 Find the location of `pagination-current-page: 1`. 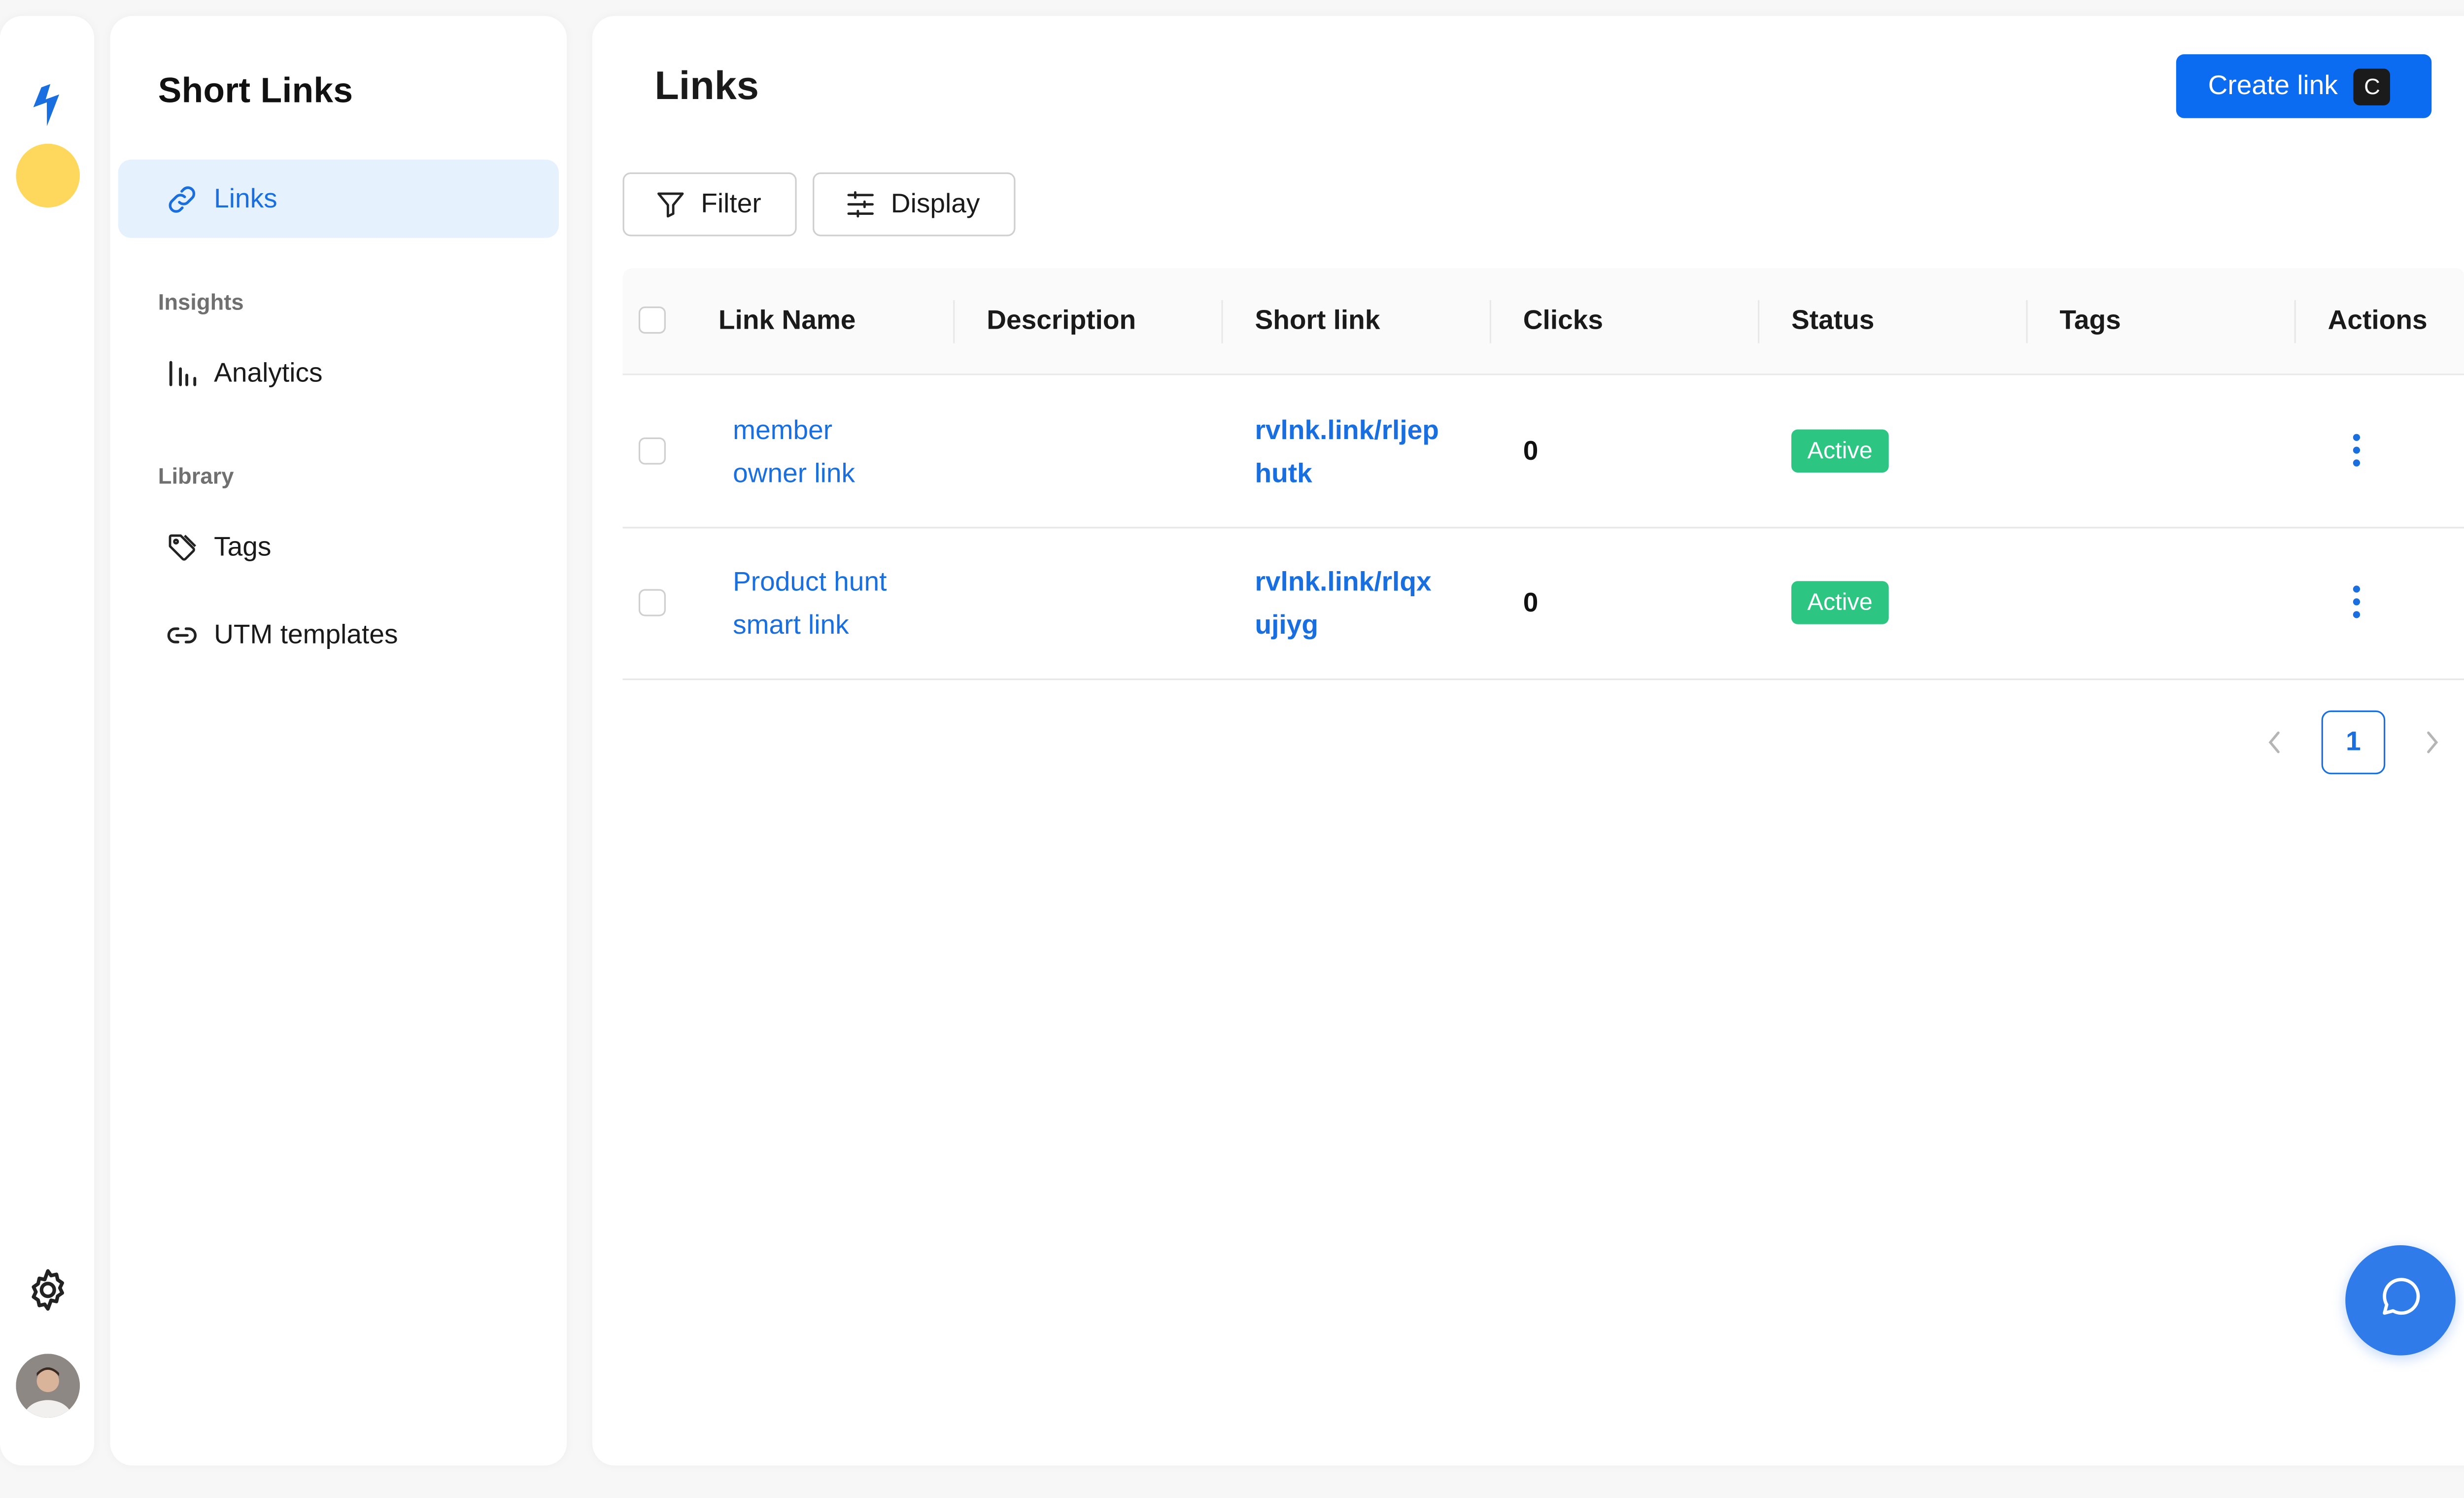

pagination-current-page: 1 is located at coordinates (2353, 742).